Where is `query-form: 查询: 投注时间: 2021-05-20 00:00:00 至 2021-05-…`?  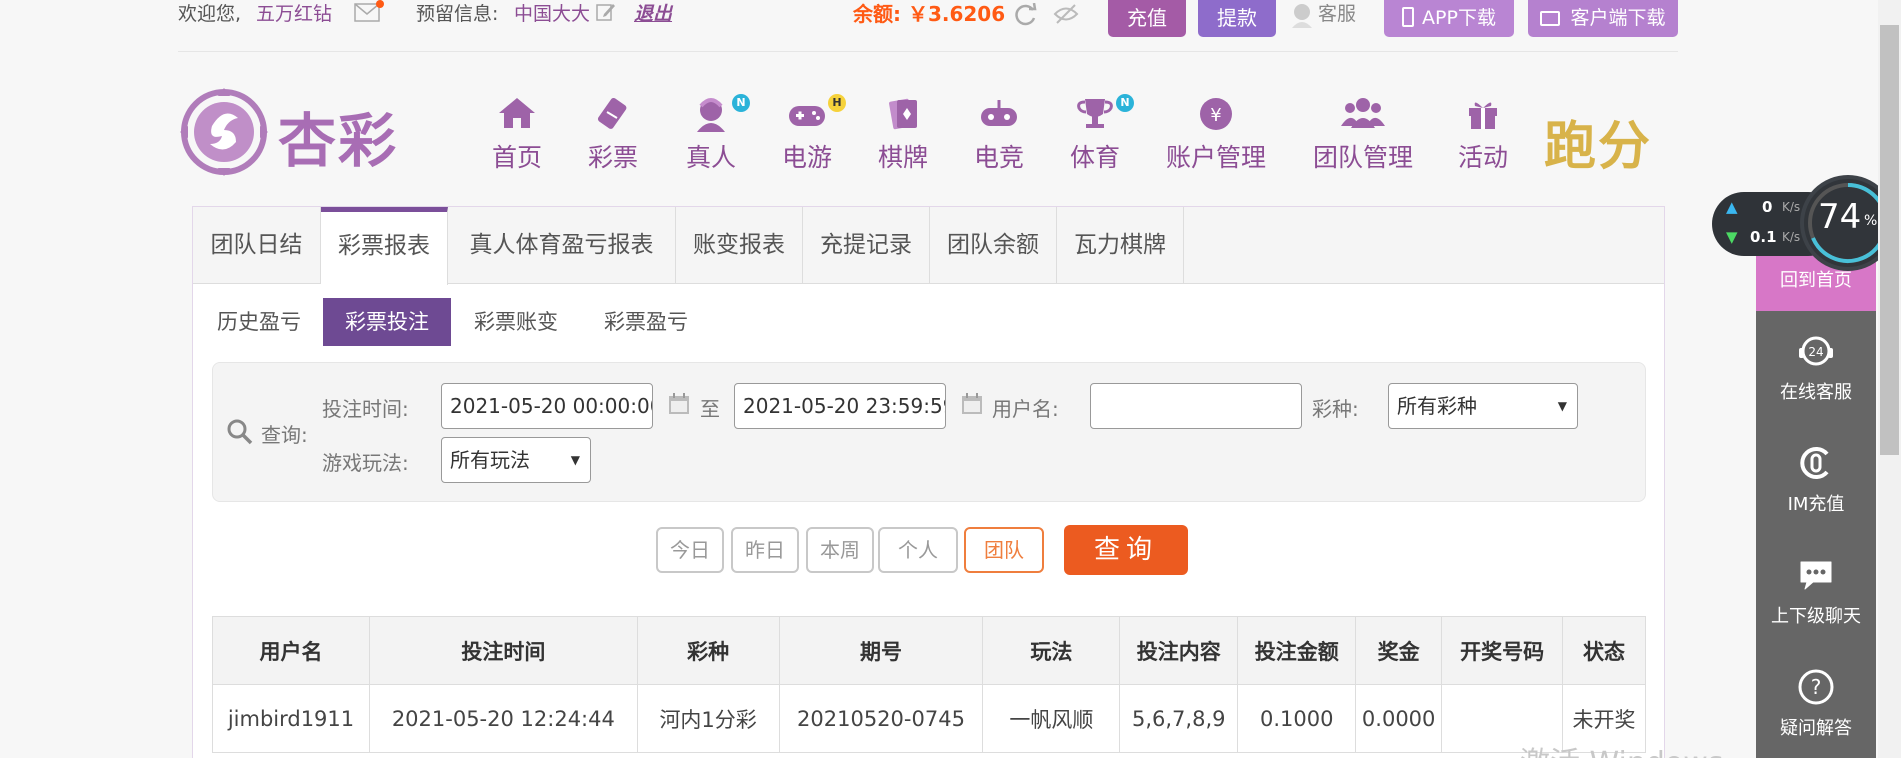 query-form: 查询: 投注时间: 2021-05-20 00:00:00 至 2021-05-… is located at coordinates (929, 432).